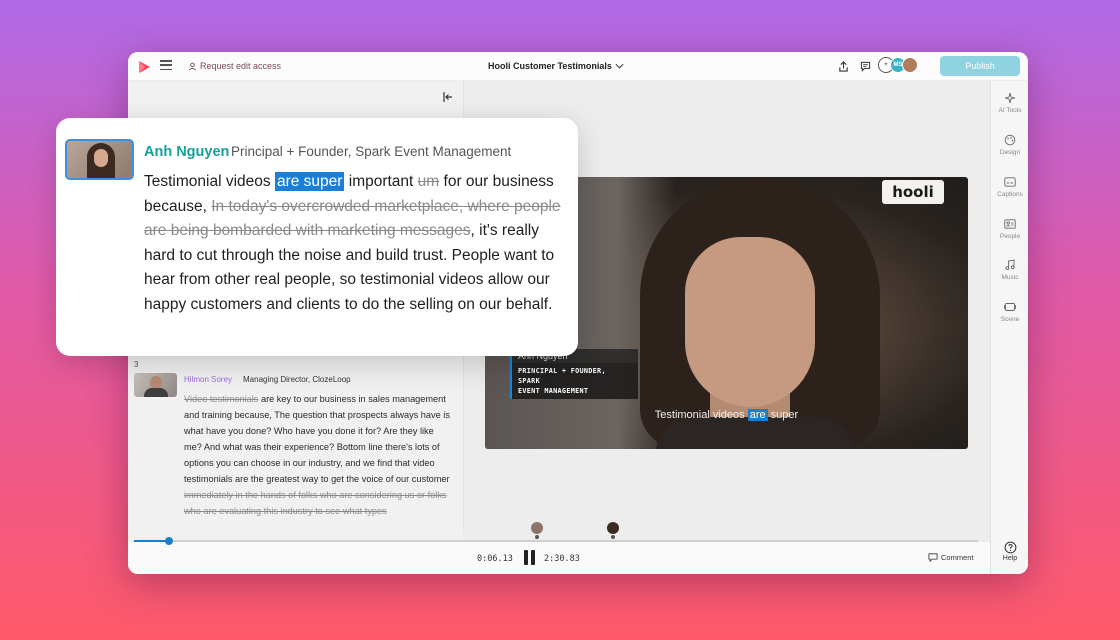 The height and width of the screenshot is (640, 1120). I want to click on document-title-dropdown: Hooli Customer Testimonials, so click(556, 66).